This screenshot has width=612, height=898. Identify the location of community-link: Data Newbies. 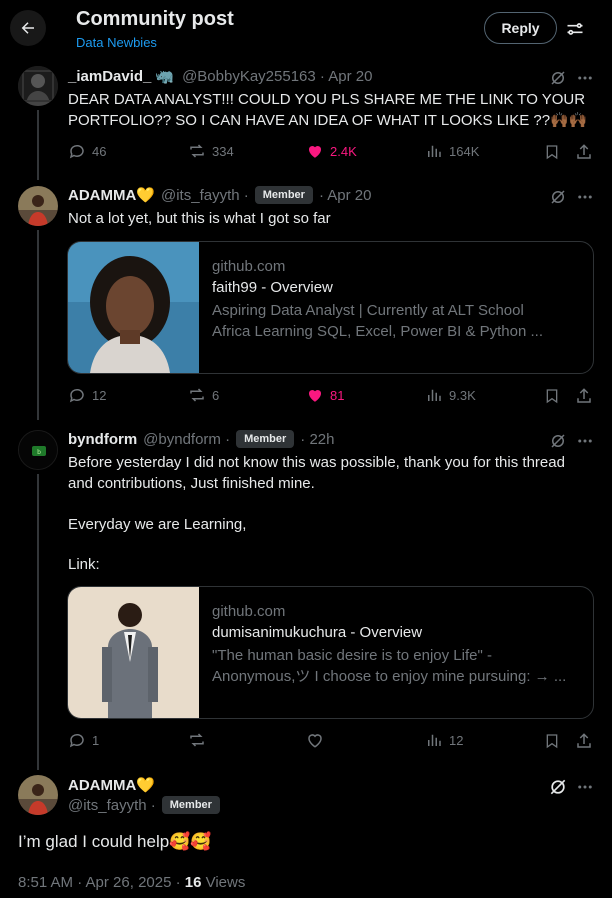
(116, 42).